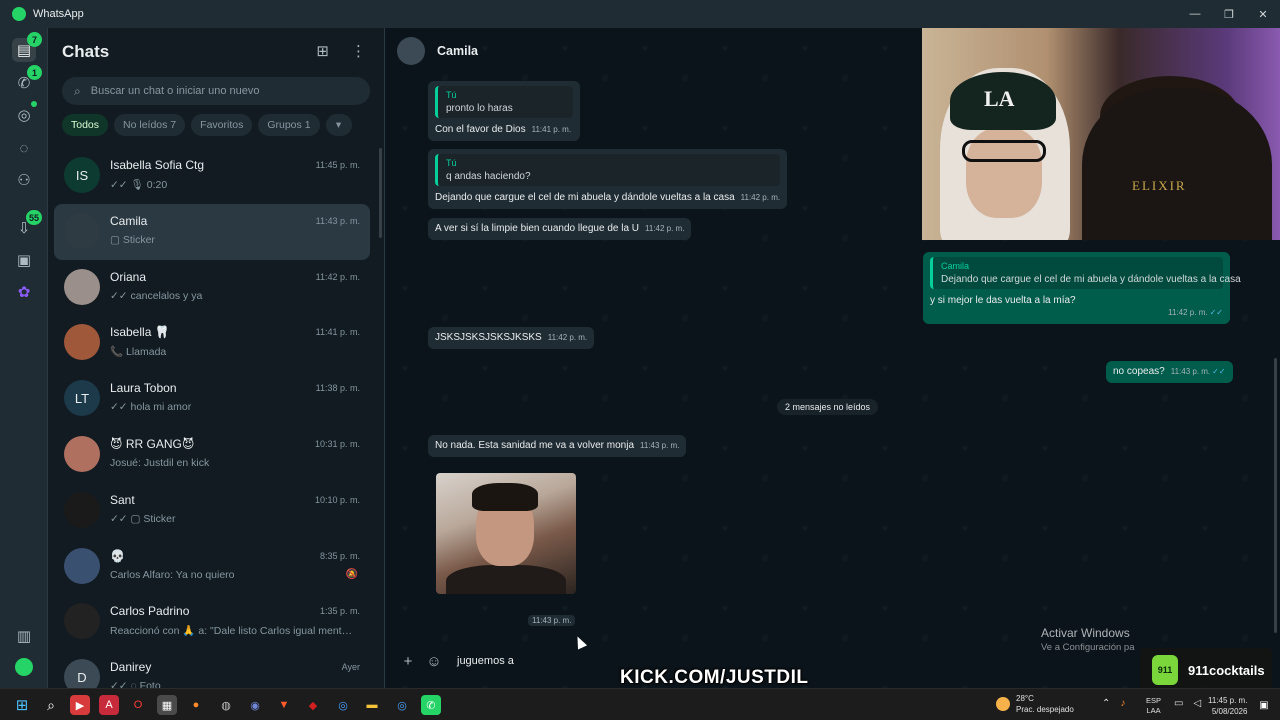  What do you see at coordinates (212, 511) in the screenshot?
I see `chat-item: Sant 10:10 p. m. ✓✓ ▢ Sticker` at bounding box center [212, 511].